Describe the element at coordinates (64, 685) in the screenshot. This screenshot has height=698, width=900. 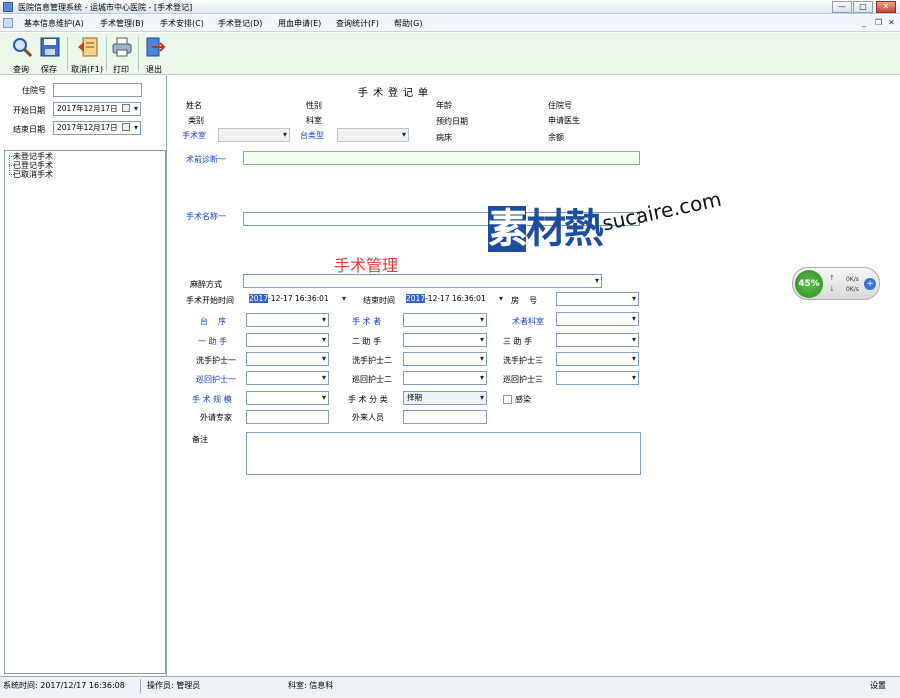
I see `system-time: 系统时间: 2017/12/17 16:36:08` at that location.